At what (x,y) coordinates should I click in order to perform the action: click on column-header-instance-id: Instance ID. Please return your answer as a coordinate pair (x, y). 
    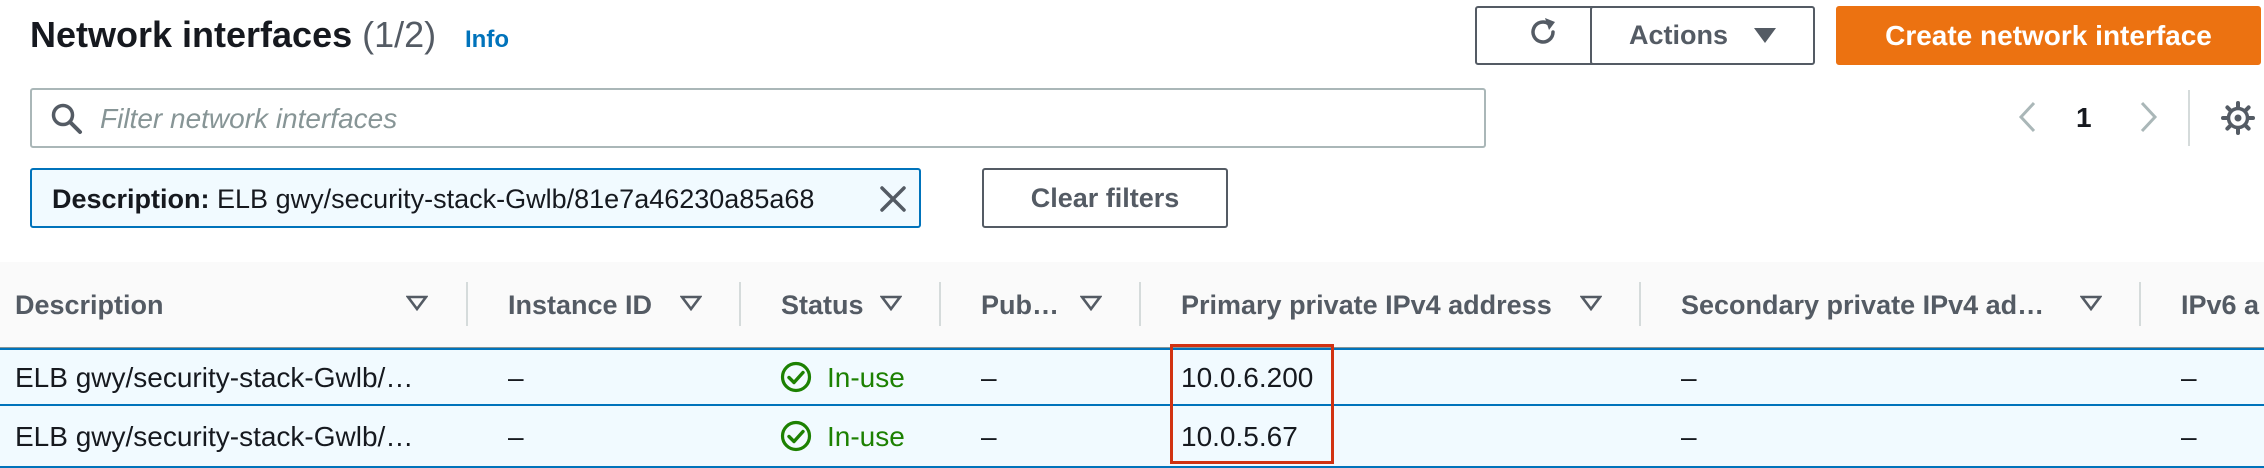
    Looking at the image, I should click on (580, 305).